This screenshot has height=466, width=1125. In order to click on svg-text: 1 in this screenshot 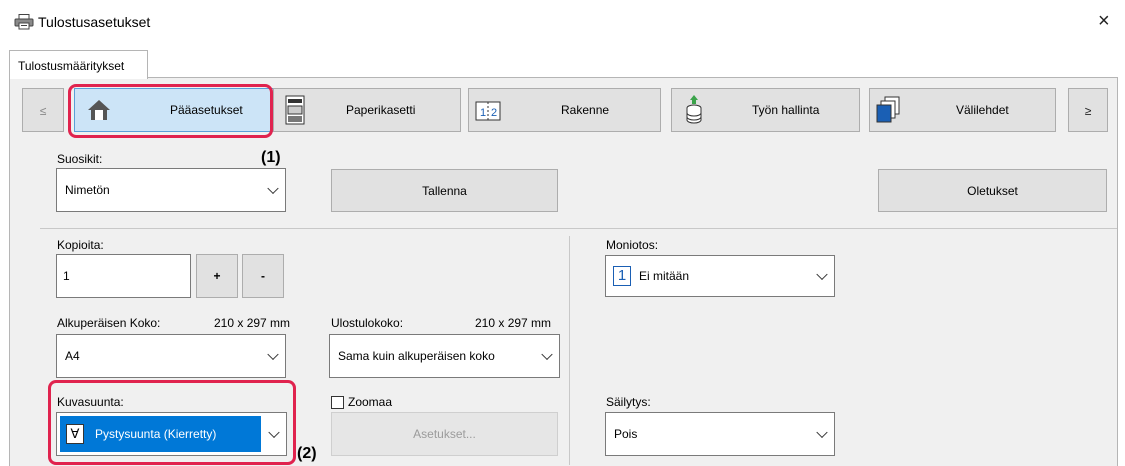, I will do `click(483, 113)`.